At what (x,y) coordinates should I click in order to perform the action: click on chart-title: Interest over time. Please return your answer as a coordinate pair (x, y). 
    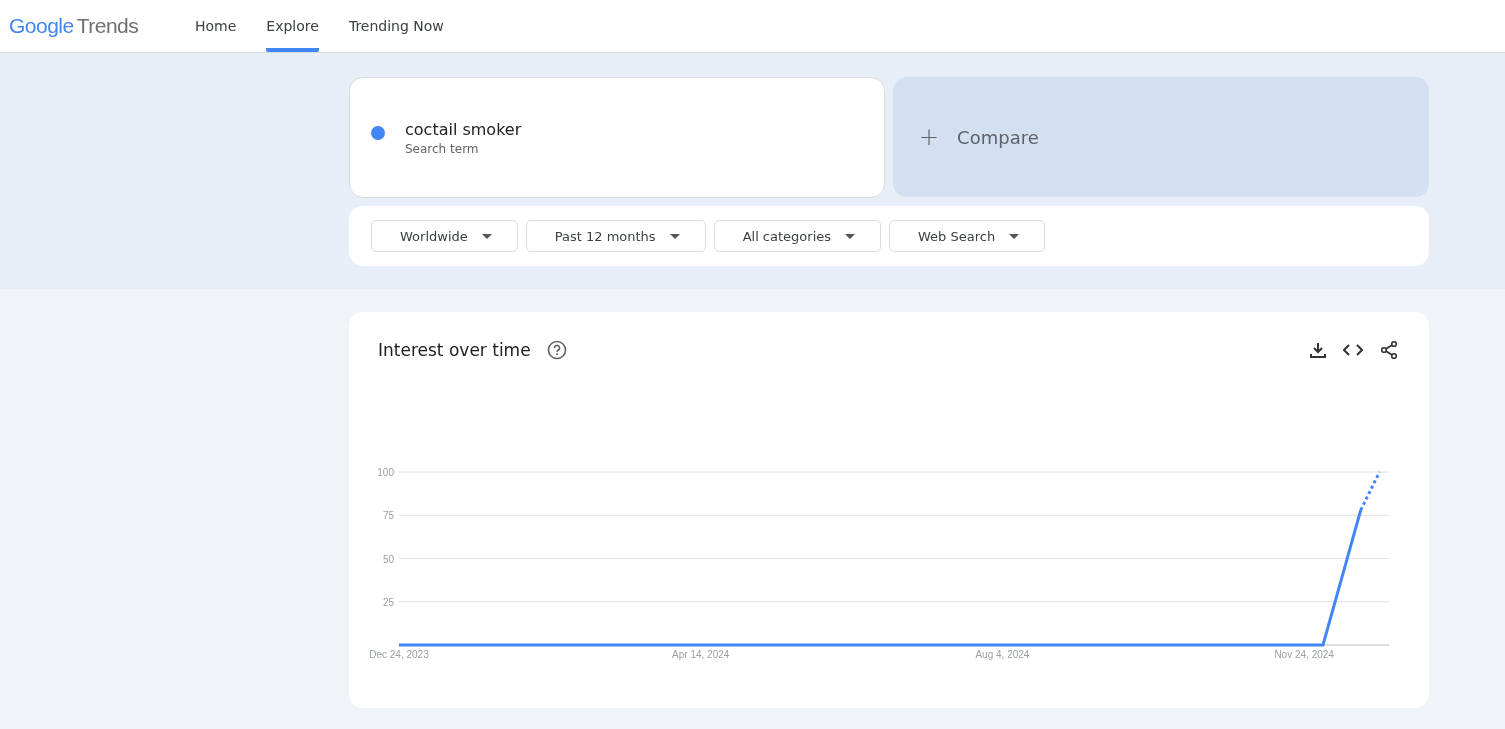
    Looking at the image, I should click on (454, 350).